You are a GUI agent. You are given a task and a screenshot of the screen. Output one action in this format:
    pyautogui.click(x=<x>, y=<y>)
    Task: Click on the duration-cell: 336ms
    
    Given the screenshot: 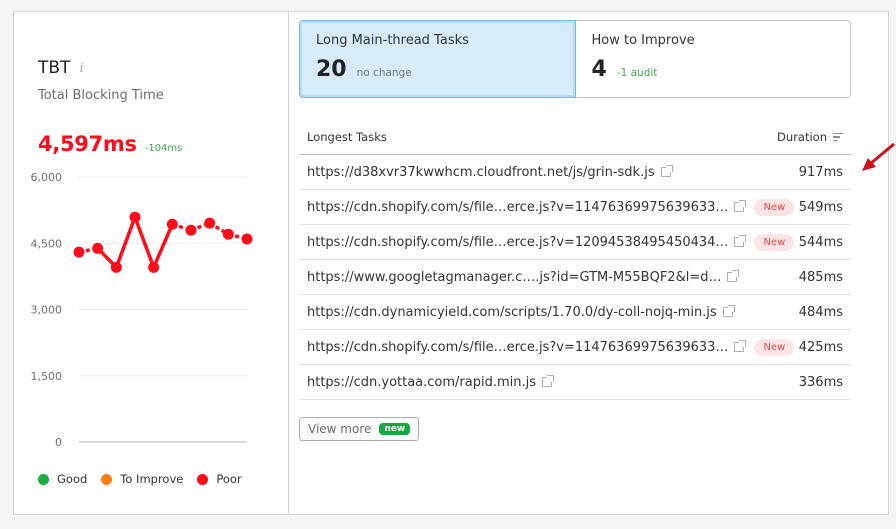 What is the action you would take?
    pyautogui.click(x=820, y=382)
    